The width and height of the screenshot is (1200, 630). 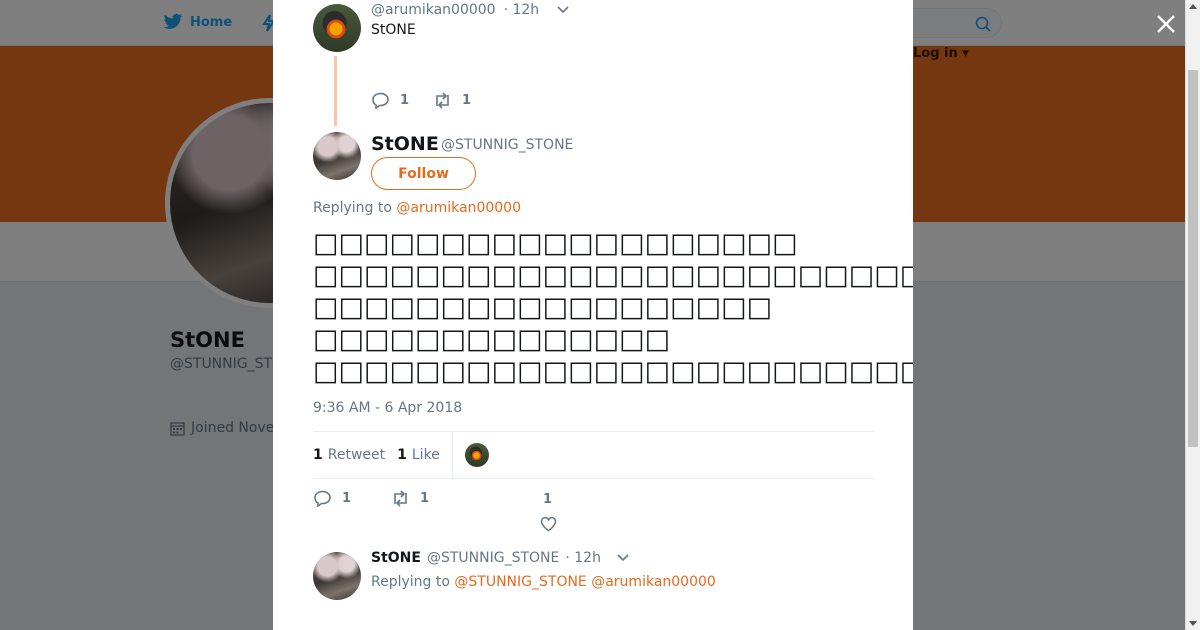 I want to click on scroll-down-arrow, so click(x=1193, y=623).